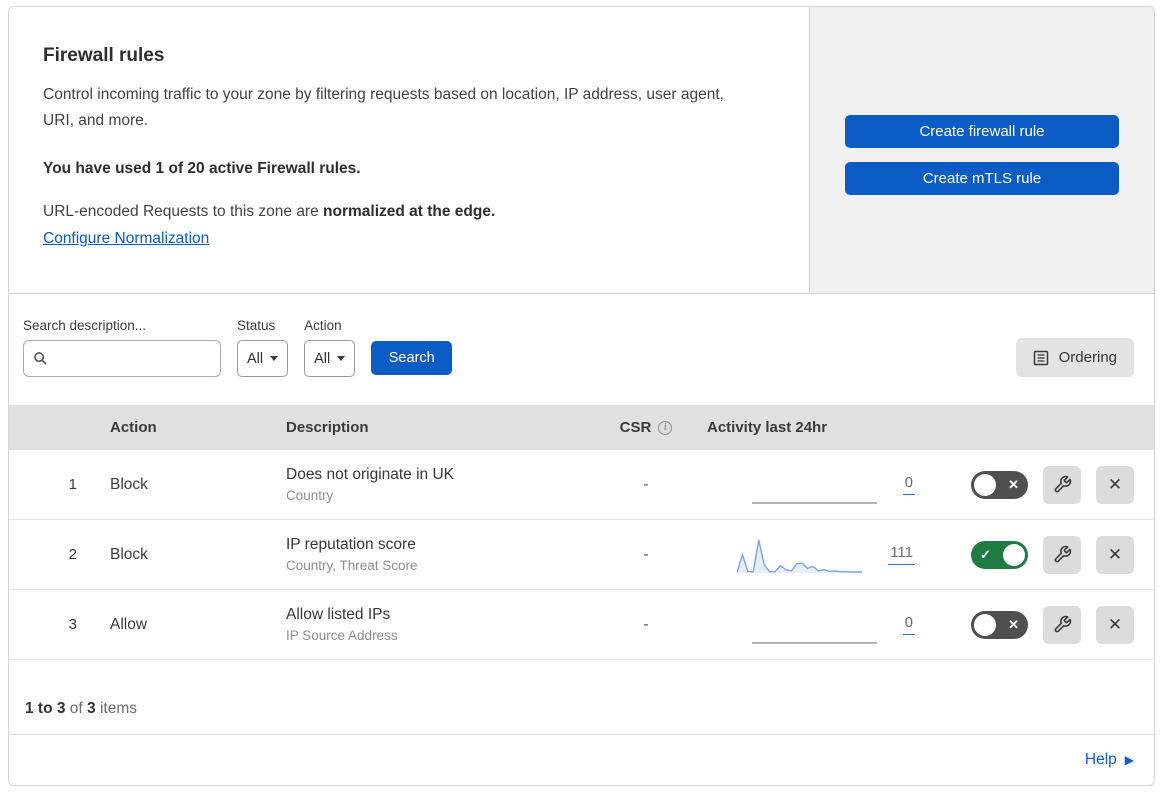 This screenshot has height=797, width=1161. What do you see at coordinates (256, 325) in the screenshot?
I see `status-label: Status` at bounding box center [256, 325].